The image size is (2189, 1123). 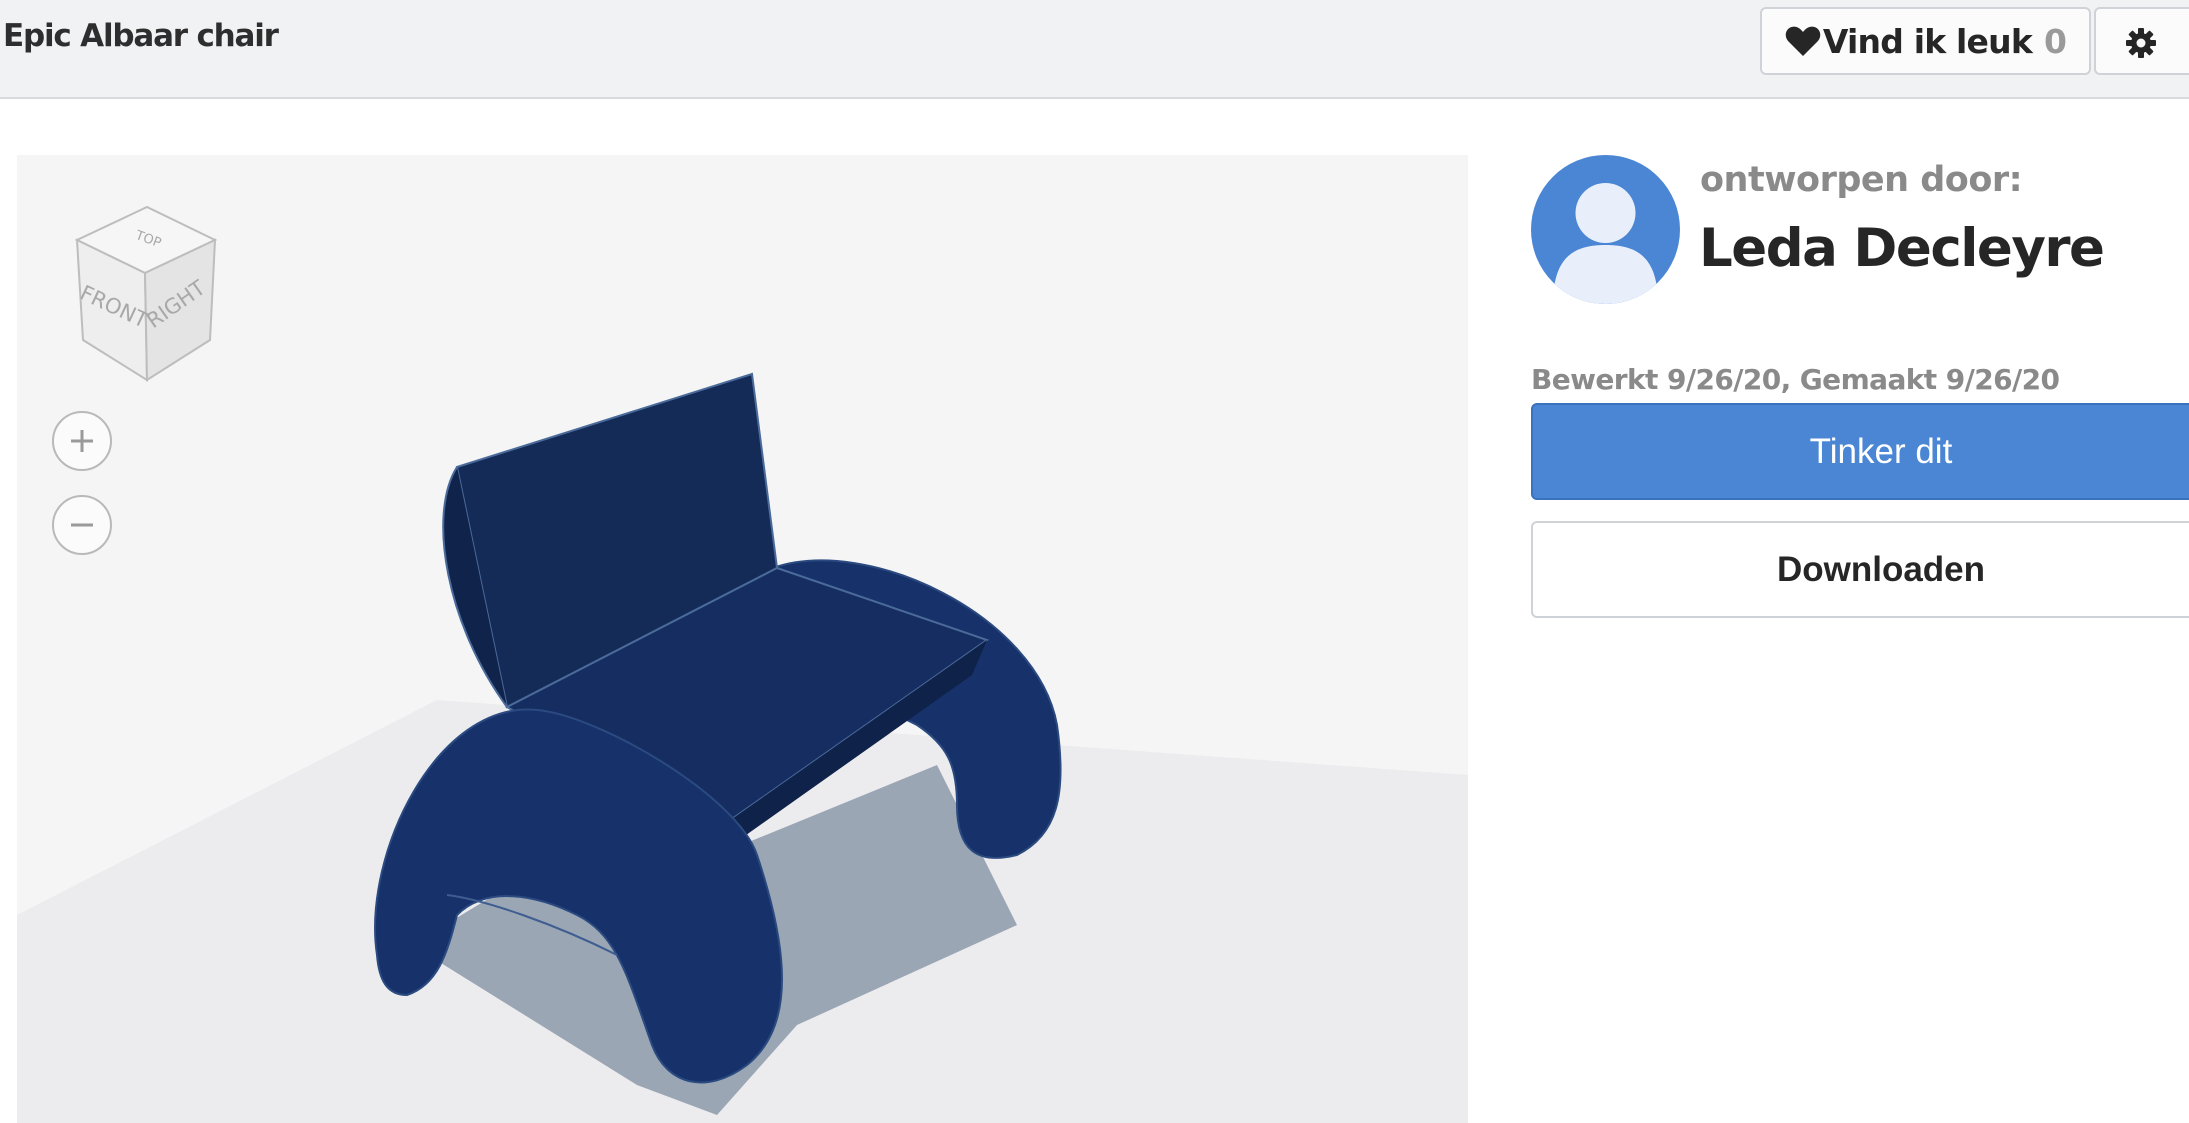 I want to click on zoom-out-button, so click(x=82, y=525).